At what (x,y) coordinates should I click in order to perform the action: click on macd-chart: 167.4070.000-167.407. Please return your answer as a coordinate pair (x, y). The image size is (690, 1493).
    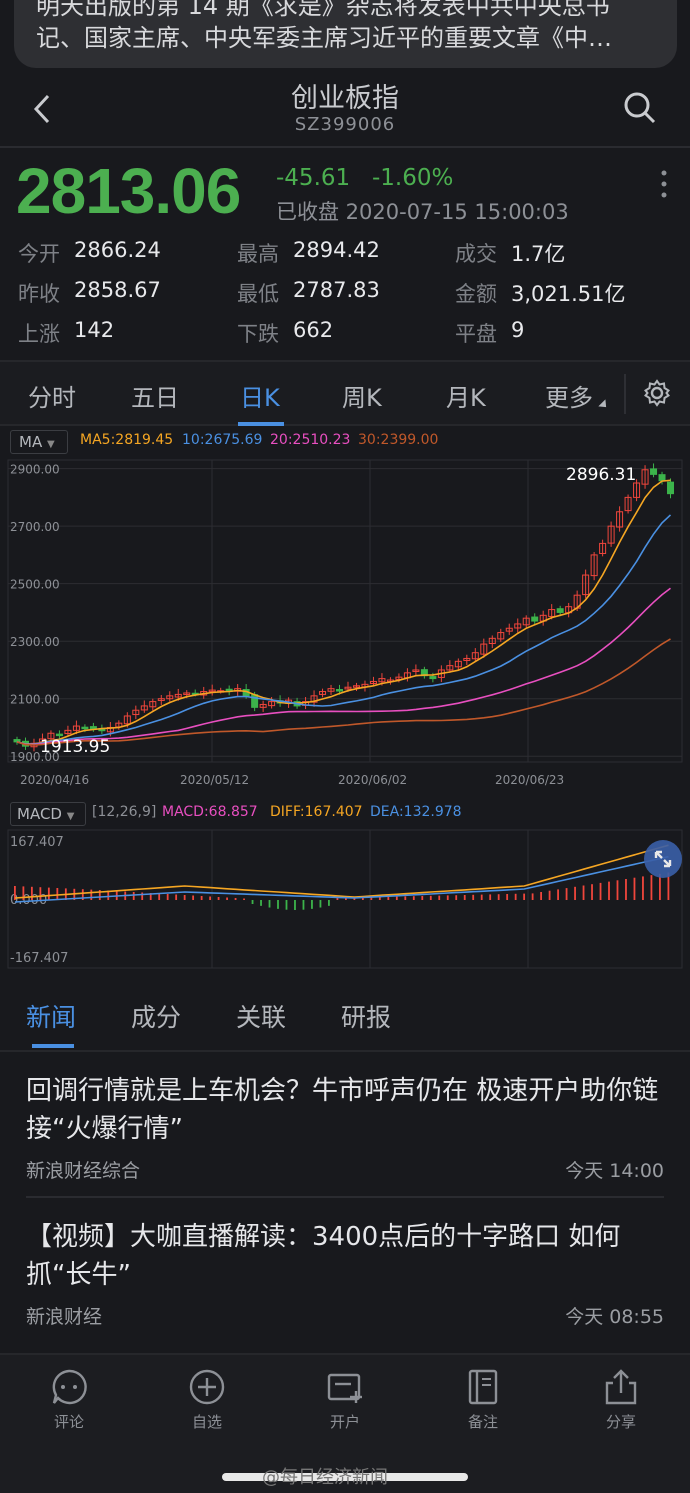
    Looking at the image, I should click on (345, 899).